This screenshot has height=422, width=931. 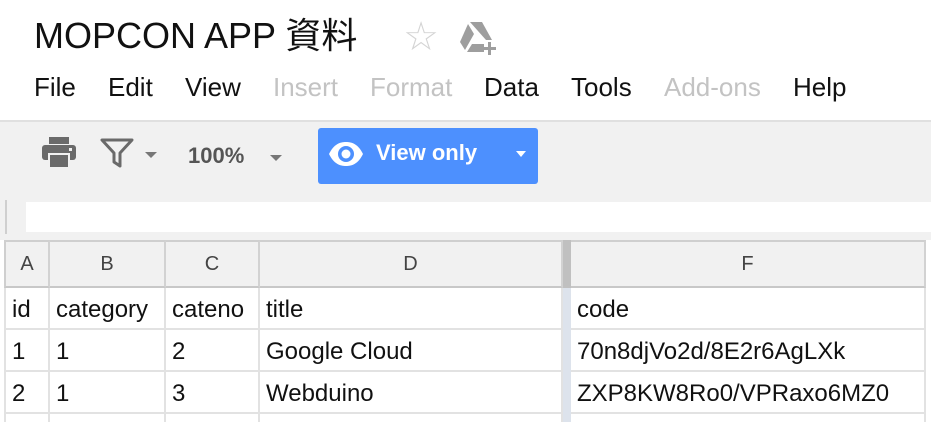 I want to click on filter-icon, so click(x=117, y=153).